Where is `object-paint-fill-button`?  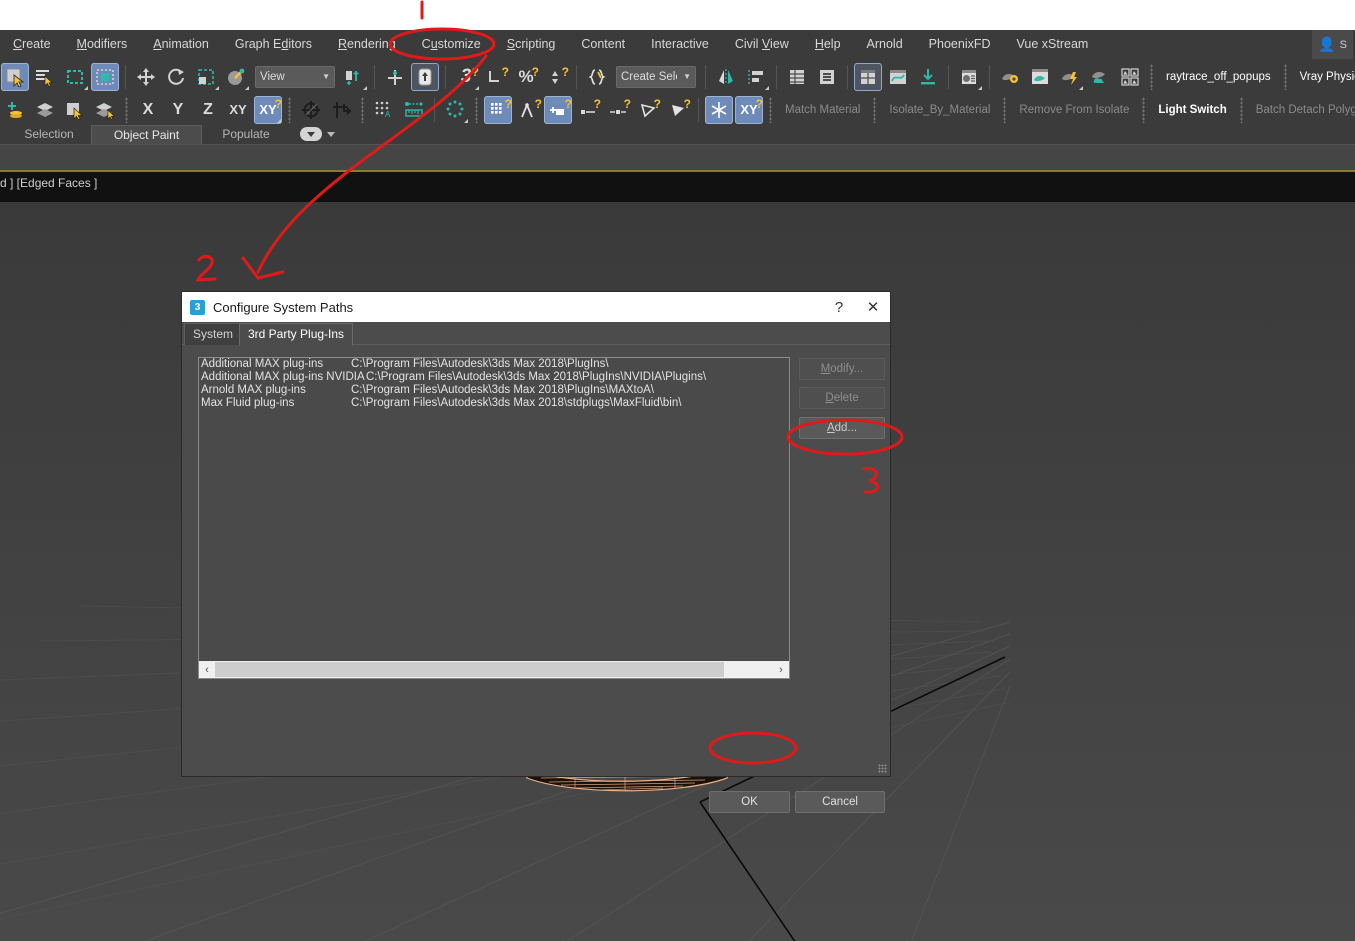
object-paint-fill-button is located at coordinates (105, 110).